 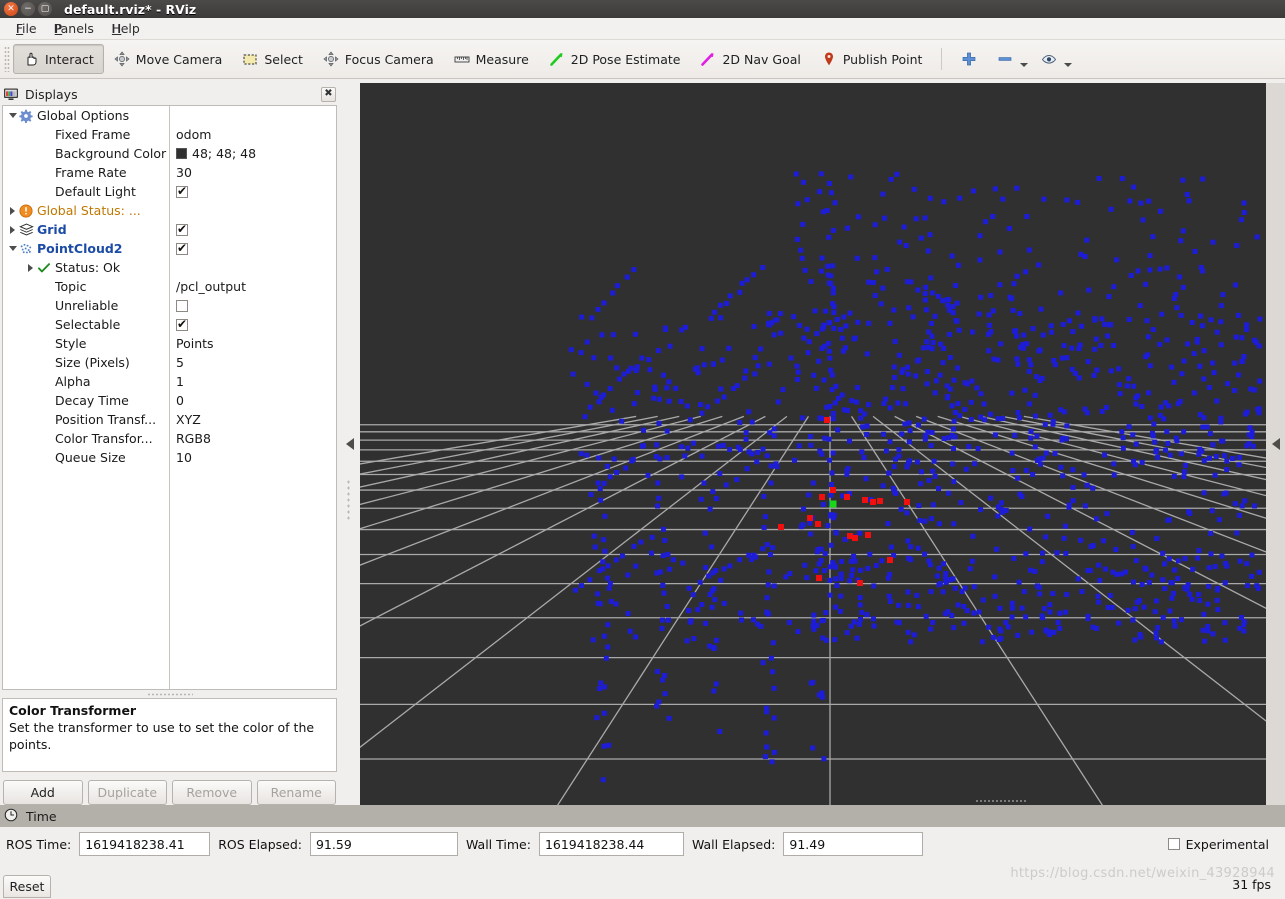 I want to click on tool-2d-pose-estimate-button: 2D Pose Estimate, so click(x=615, y=59).